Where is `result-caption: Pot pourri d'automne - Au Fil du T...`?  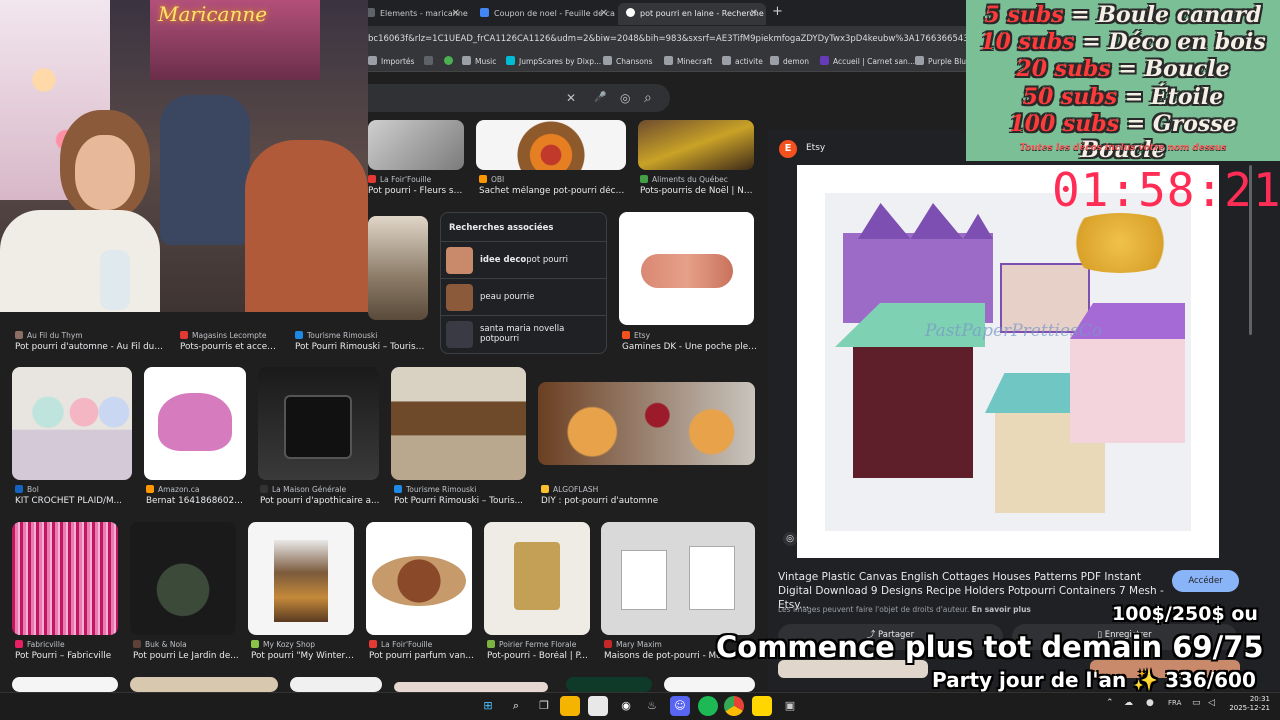 result-caption: Pot pourri d'automne - Au Fil du T... is located at coordinates (90, 347).